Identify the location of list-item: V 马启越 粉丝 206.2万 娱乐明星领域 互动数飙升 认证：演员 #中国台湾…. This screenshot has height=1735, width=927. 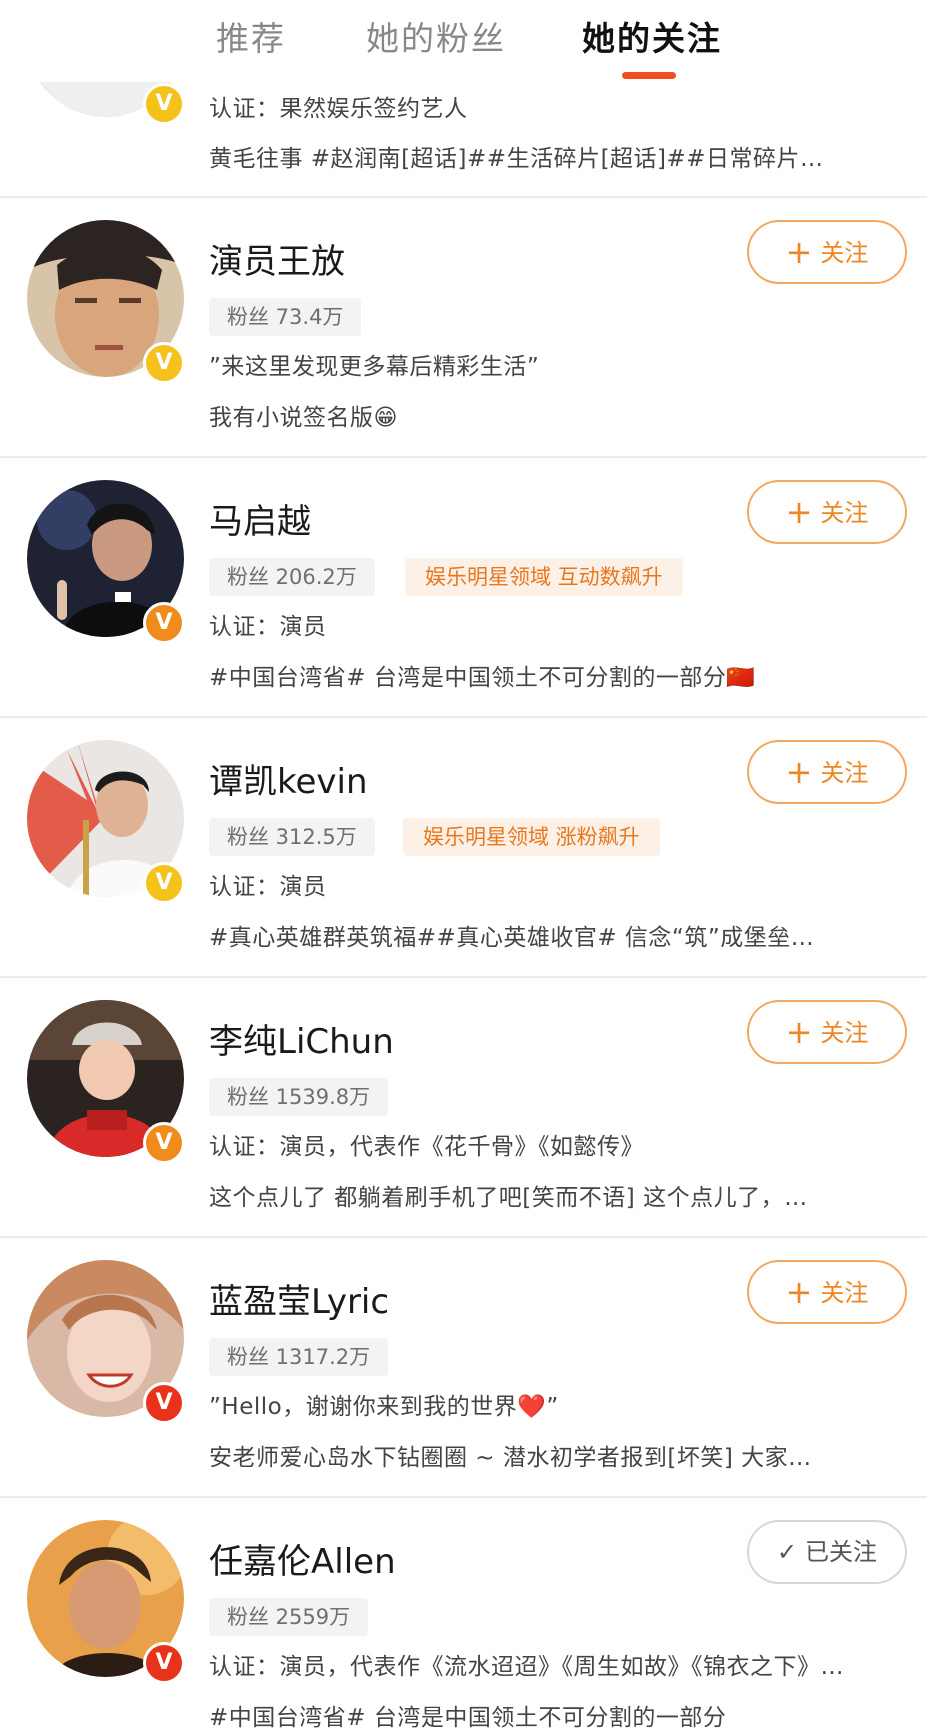
(463, 588).